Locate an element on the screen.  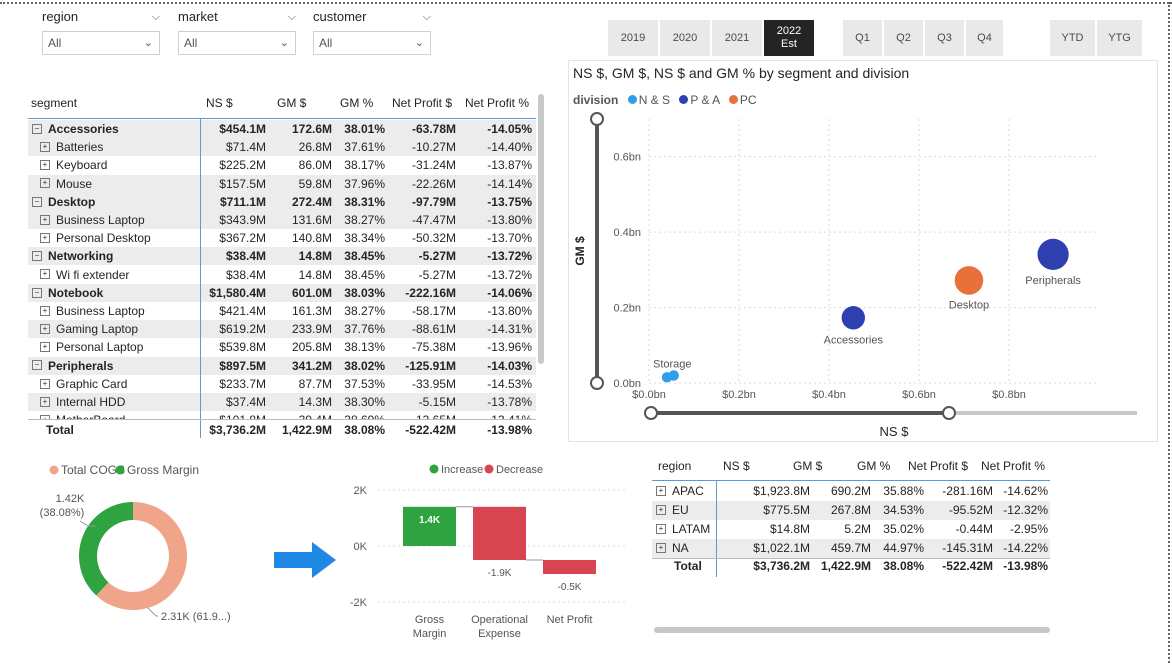
row-label: Graphic Card is located at coordinates (92, 383).